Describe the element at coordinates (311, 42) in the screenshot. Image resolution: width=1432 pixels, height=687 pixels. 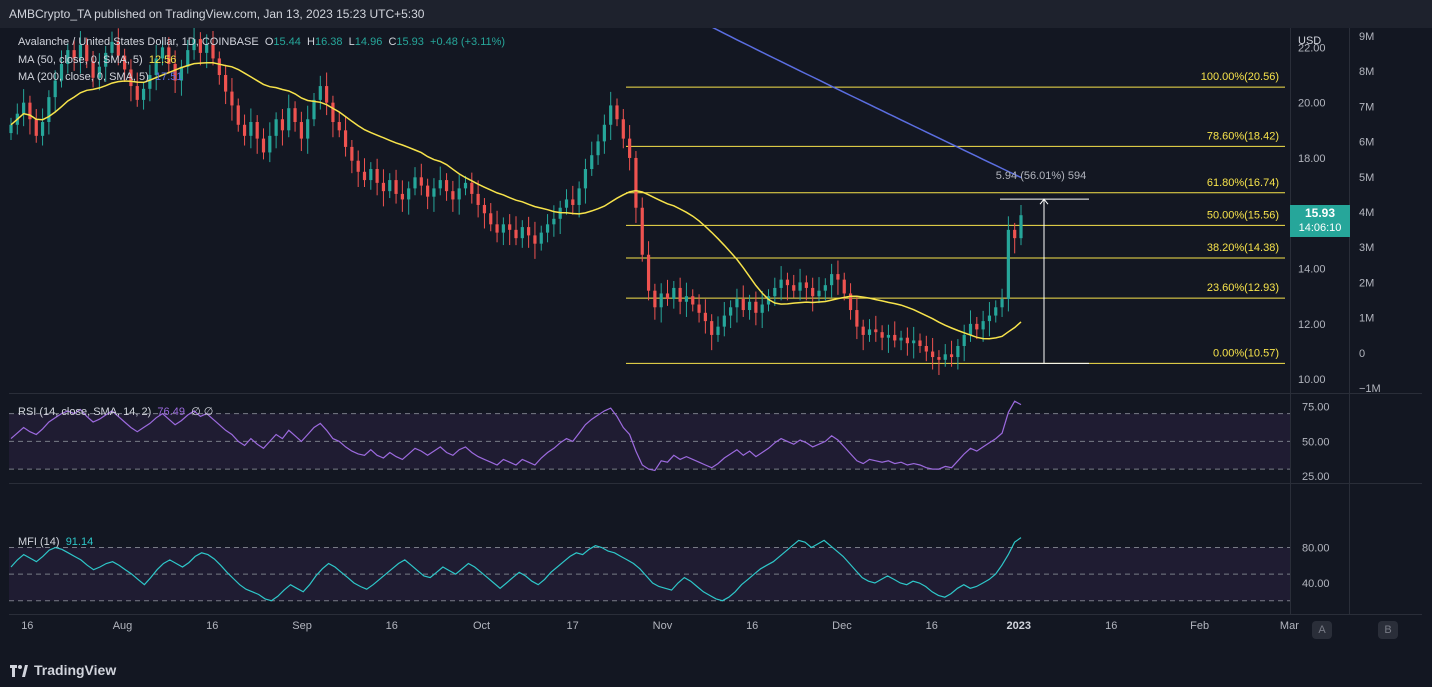
I see `high-label: H` at that location.